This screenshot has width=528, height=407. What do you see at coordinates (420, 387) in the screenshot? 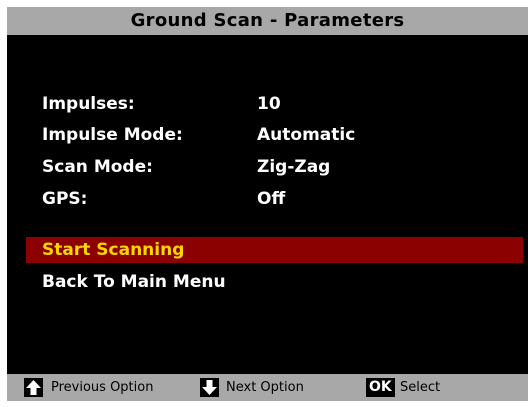
I see `footer-select-label: Select` at bounding box center [420, 387].